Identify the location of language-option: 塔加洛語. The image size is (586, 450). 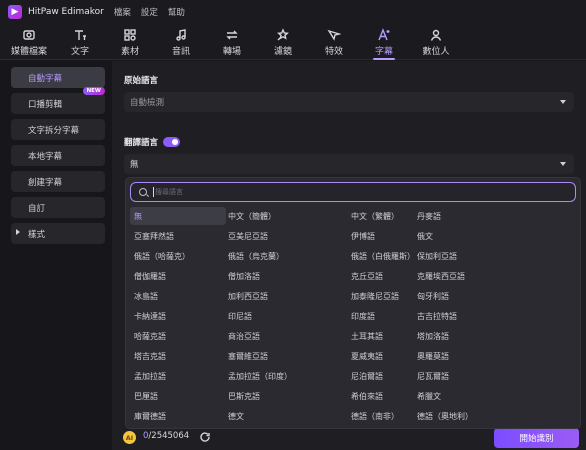
(461, 336).